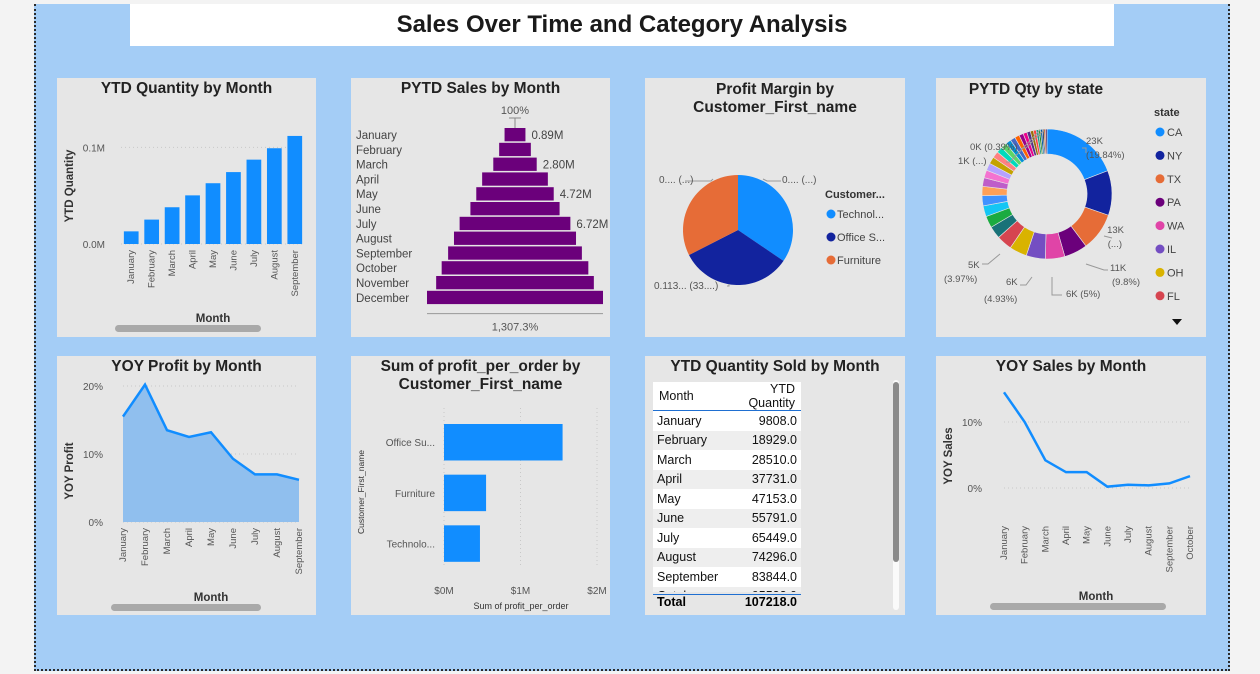 The image size is (1260, 674). What do you see at coordinates (670, 479) in the screenshot?
I see `table-cell-month: April` at bounding box center [670, 479].